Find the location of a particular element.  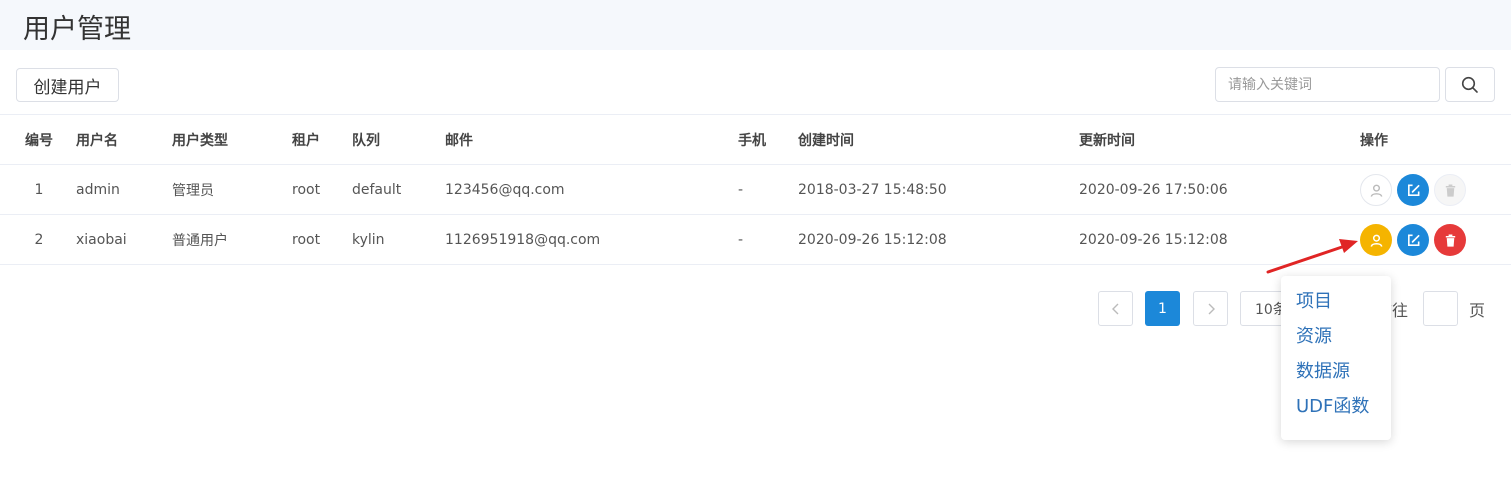

menu-item-udf-function: UDF函数 is located at coordinates (1336, 409).